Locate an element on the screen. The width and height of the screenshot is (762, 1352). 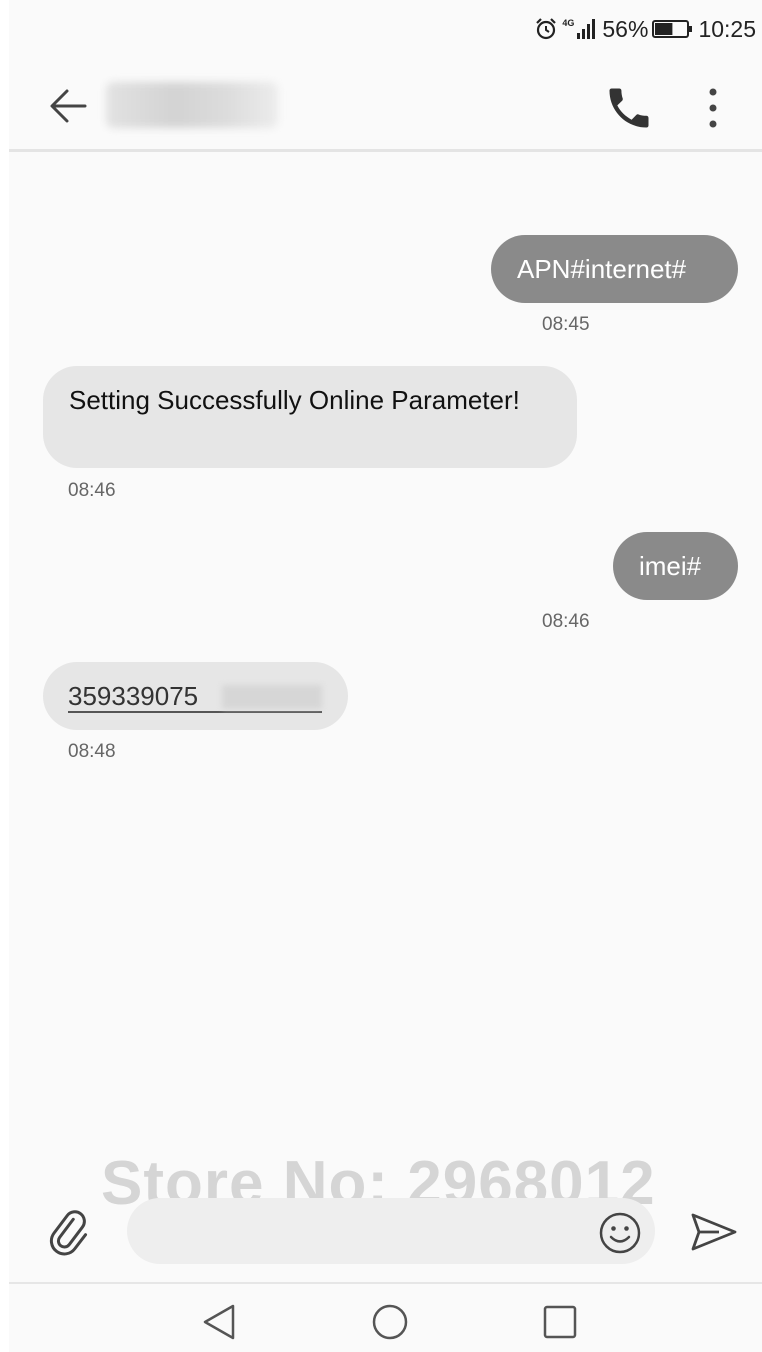
system-navigation-bar is located at coordinates (385, 1317).